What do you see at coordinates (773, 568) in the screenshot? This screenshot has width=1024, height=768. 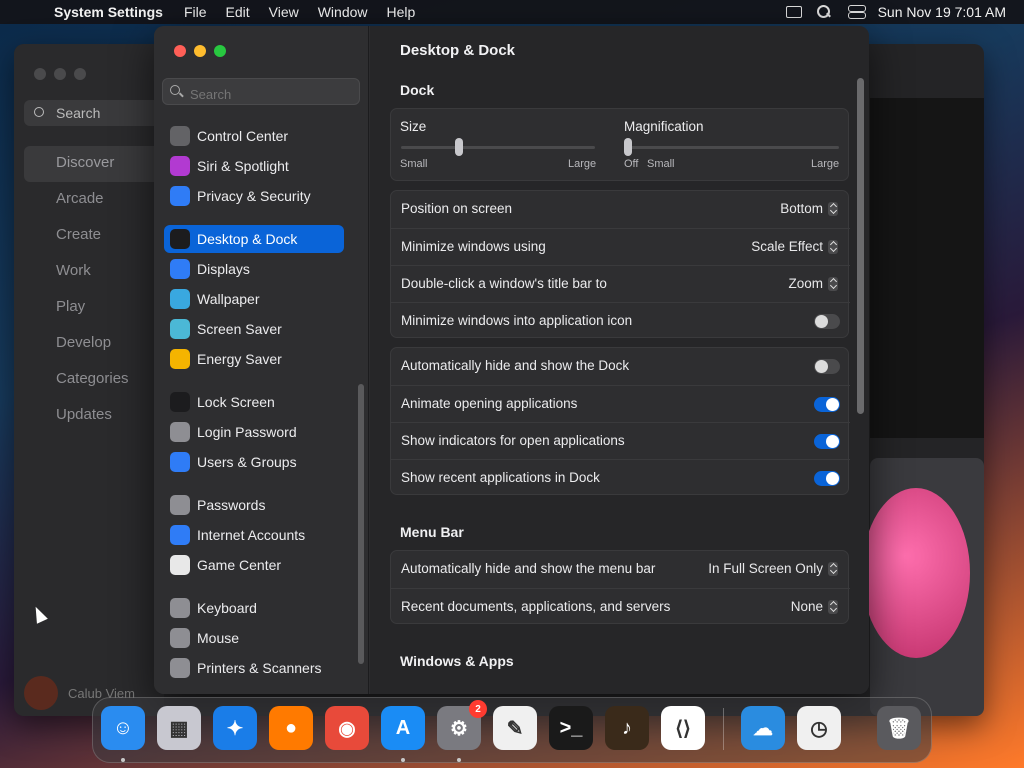 I see `autohide-menu-bar-select: In Full Screen Only` at bounding box center [773, 568].